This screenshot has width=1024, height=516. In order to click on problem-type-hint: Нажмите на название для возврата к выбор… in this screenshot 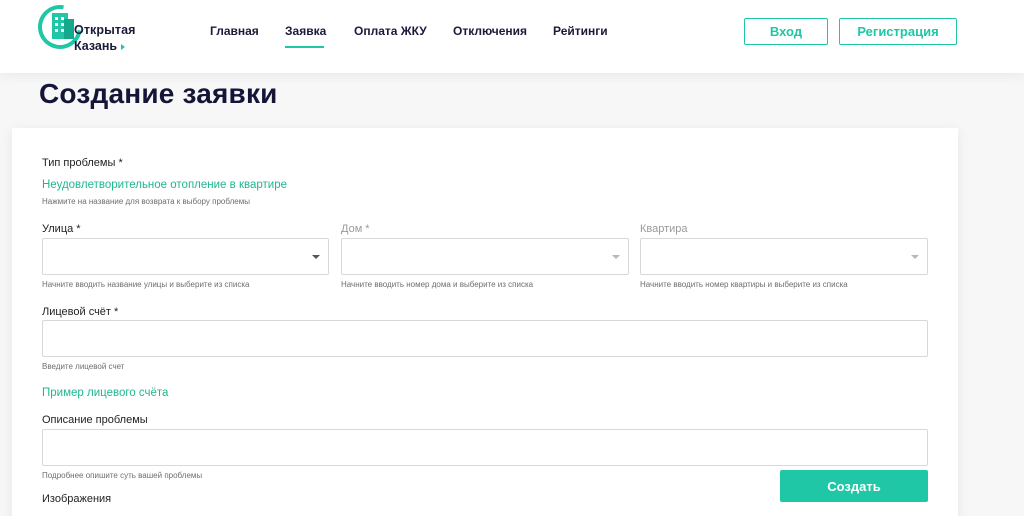, I will do `click(146, 201)`.